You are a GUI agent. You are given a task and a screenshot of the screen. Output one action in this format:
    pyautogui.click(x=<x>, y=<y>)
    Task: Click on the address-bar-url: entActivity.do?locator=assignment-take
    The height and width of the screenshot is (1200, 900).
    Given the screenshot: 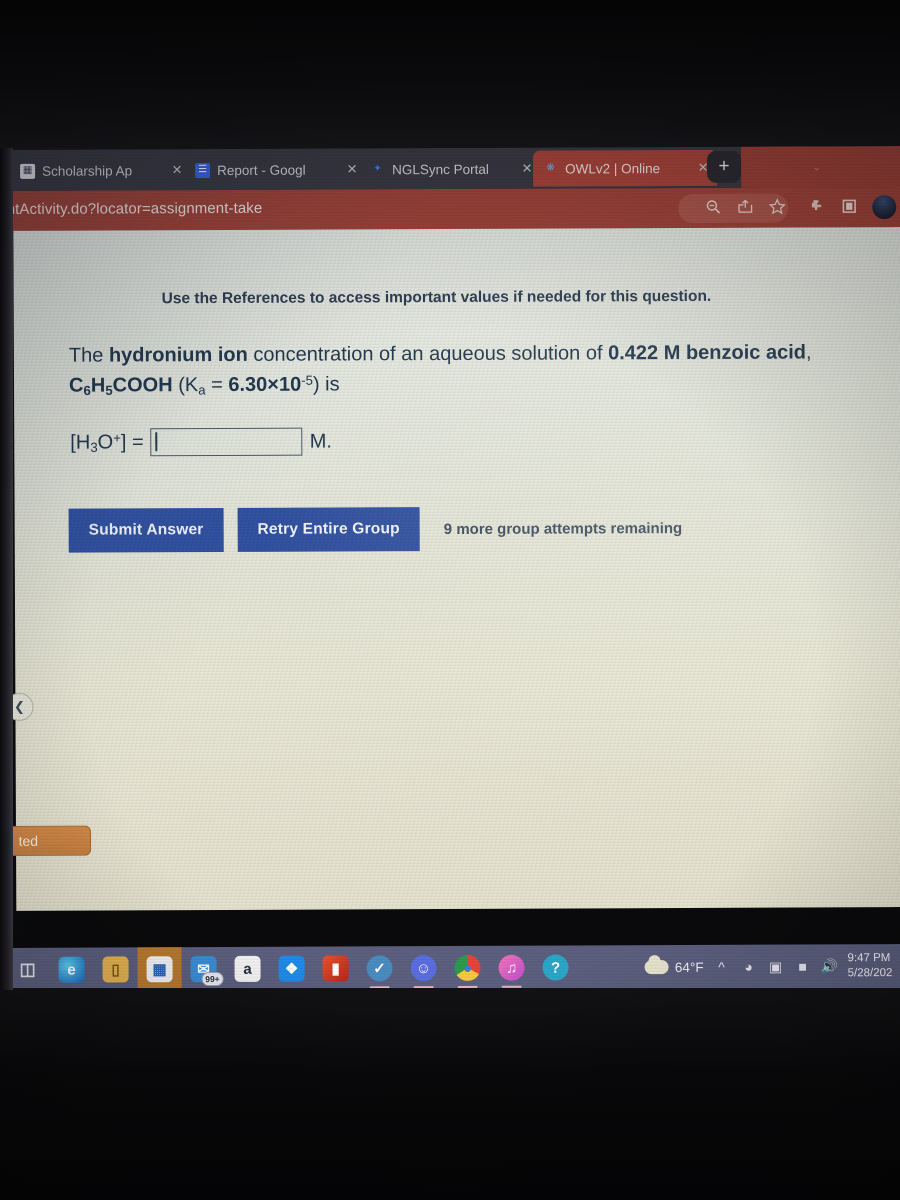 What is the action you would take?
    pyautogui.click(x=131, y=209)
    